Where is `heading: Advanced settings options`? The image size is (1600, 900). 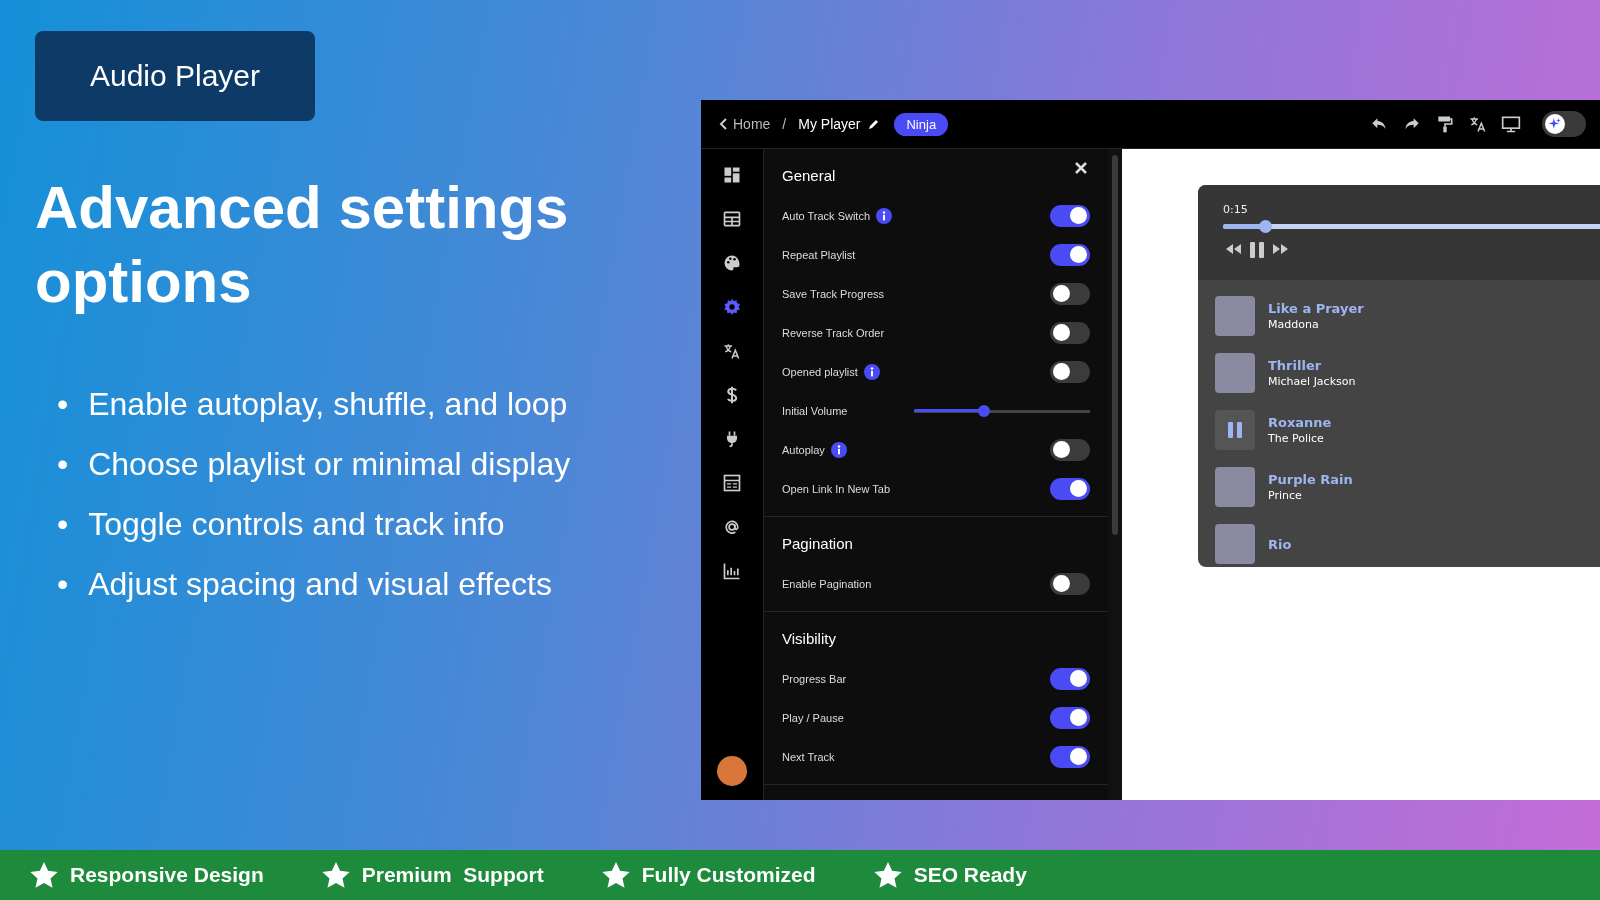 heading: Advanced settings options is located at coordinates (302, 245).